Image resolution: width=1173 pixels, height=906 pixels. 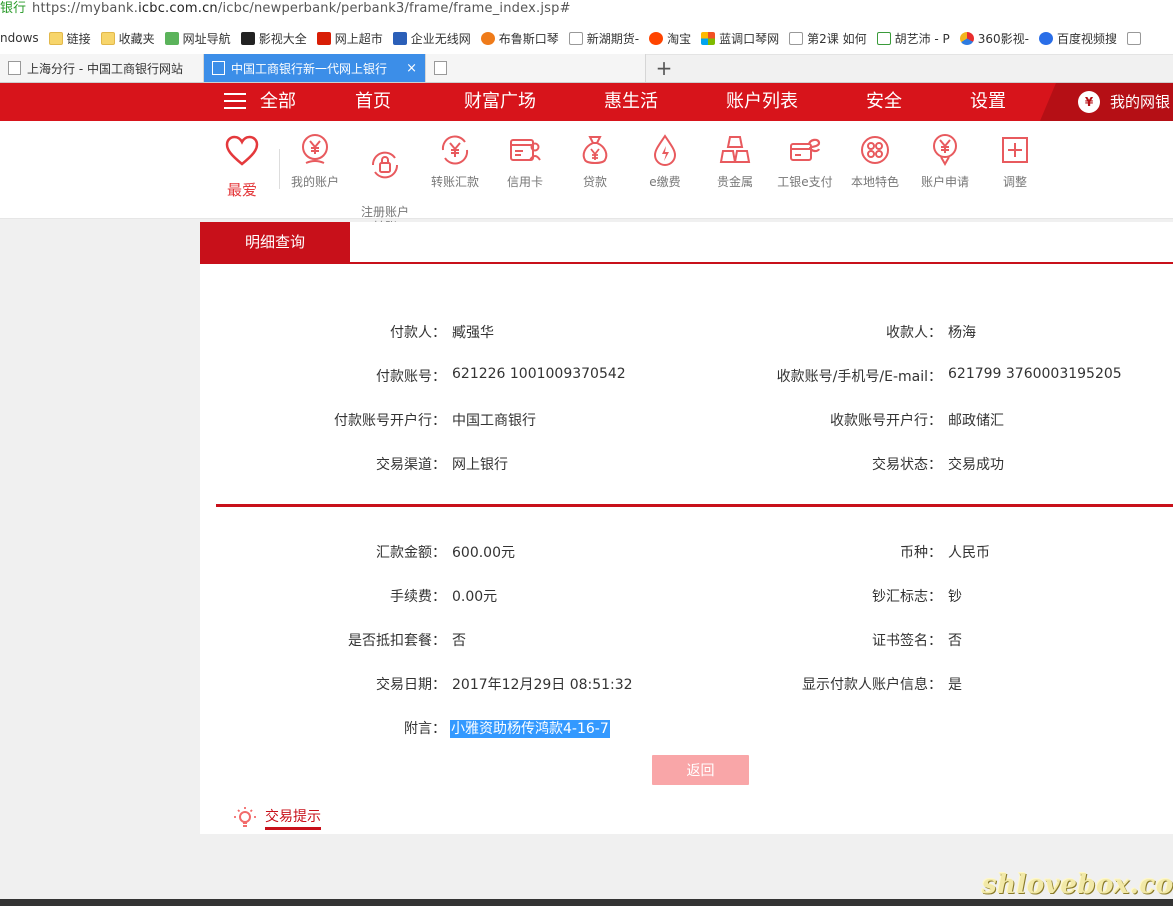 I want to click on func-account-apply: 账户申请, so click(x=945, y=161).